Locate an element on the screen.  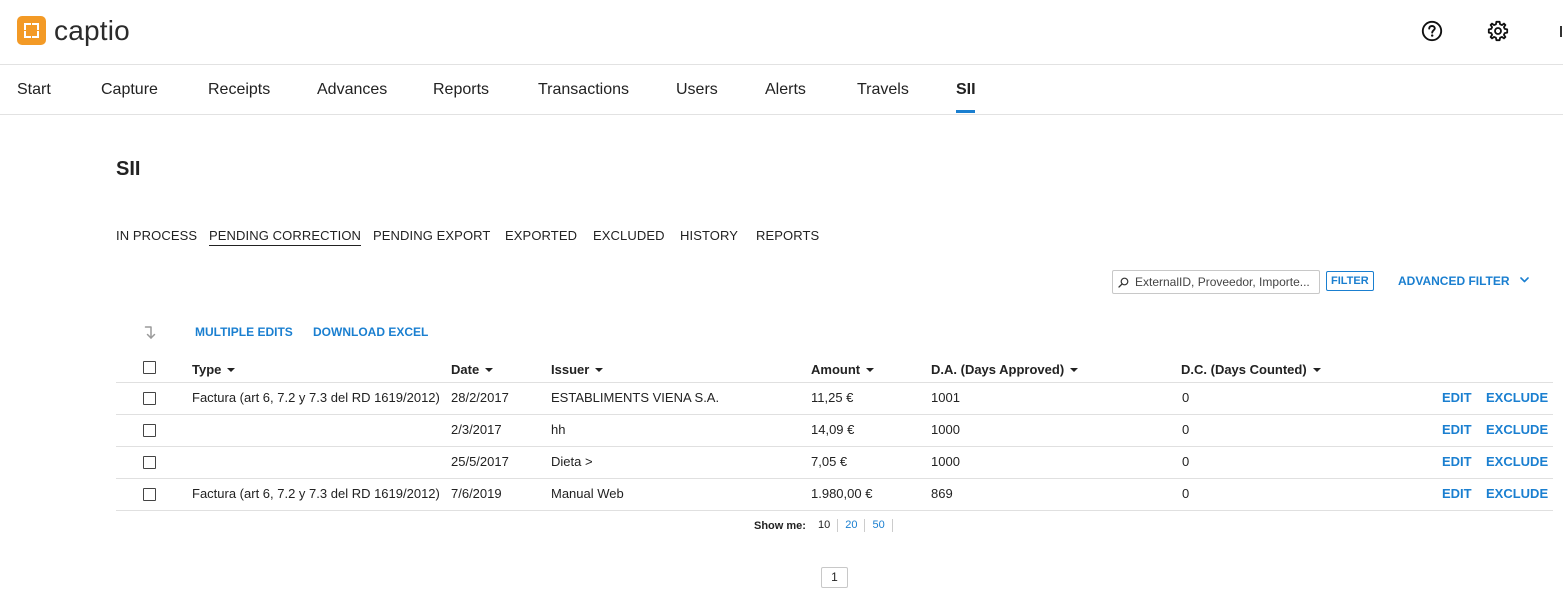
cell-date: 2/3/2017 is located at coordinates (476, 429).